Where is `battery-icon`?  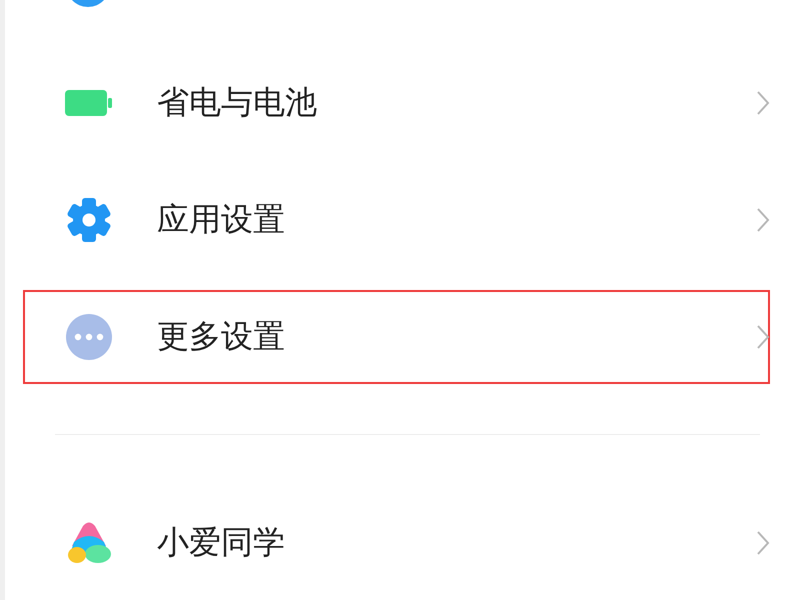
battery-icon is located at coordinates (89, 103).